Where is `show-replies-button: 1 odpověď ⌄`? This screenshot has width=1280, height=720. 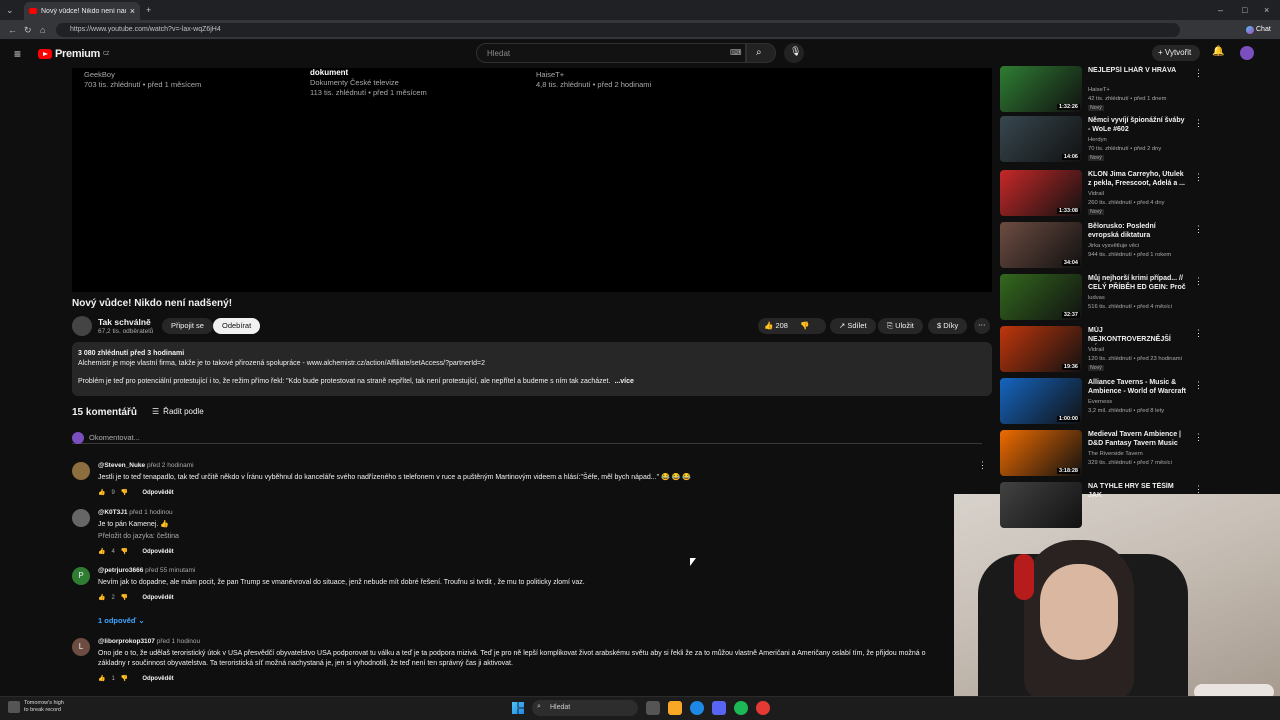
show-replies-button: 1 odpověď ⌄ is located at coordinates (121, 620).